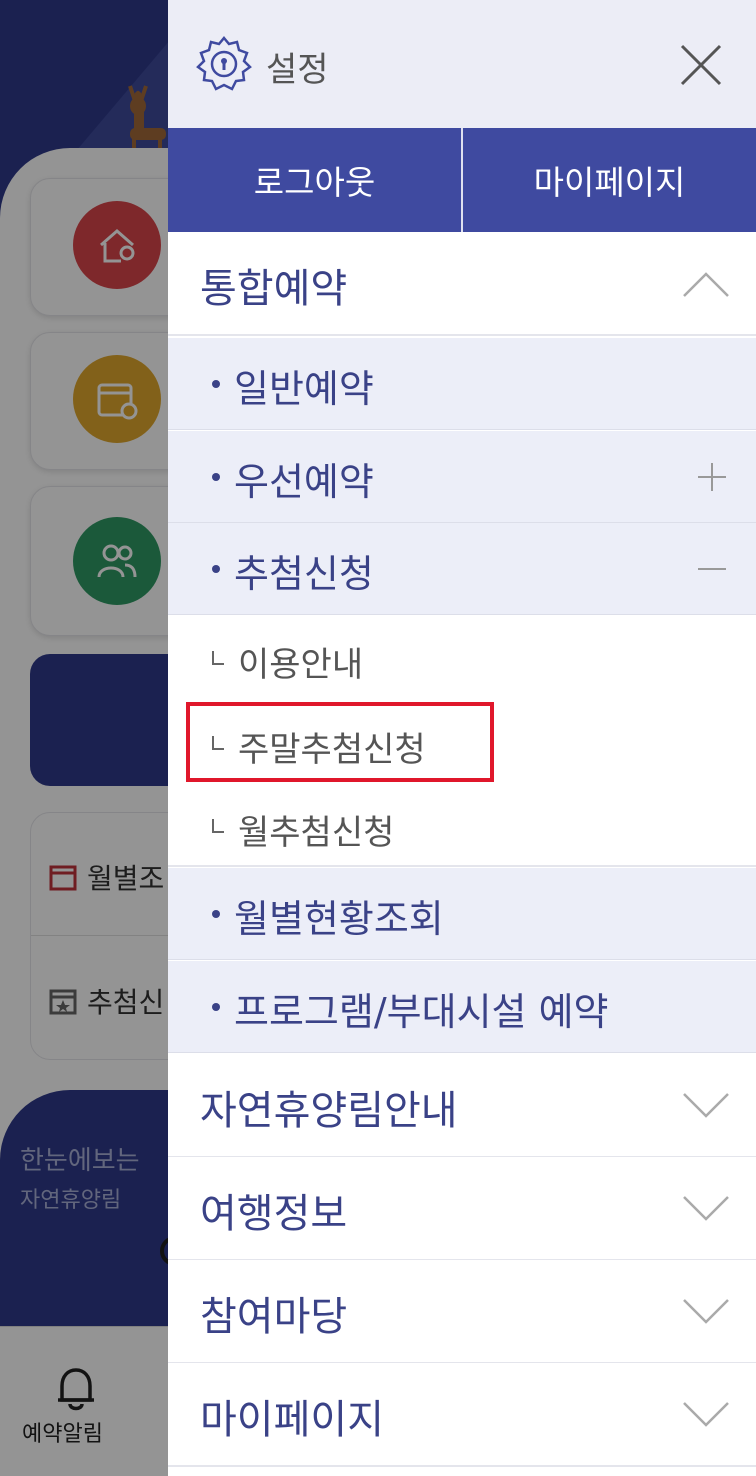 The width and height of the screenshot is (756, 1476). I want to click on submenu-label: 추첨신청, so click(304, 574).